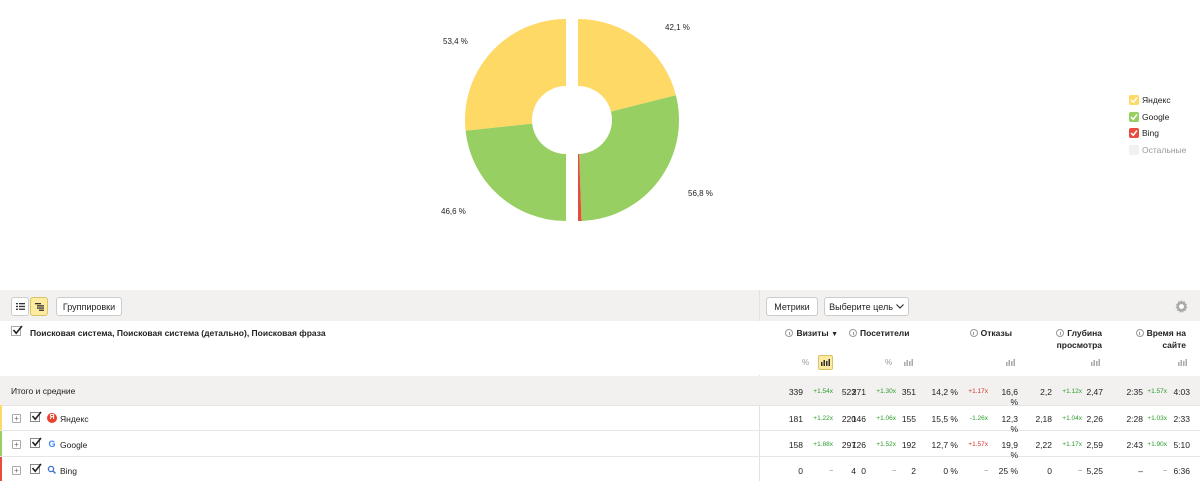 The height and width of the screenshot is (481, 1200). I want to click on column-time: Время на сайте, so click(1153, 339).